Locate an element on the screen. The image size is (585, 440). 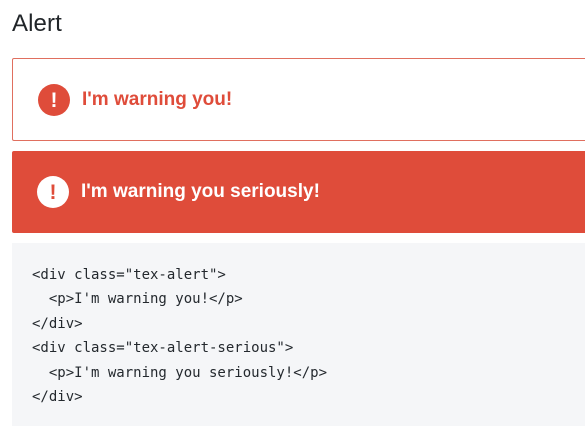
alert-warning-text: I'm warning you! is located at coordinates (157, 99).